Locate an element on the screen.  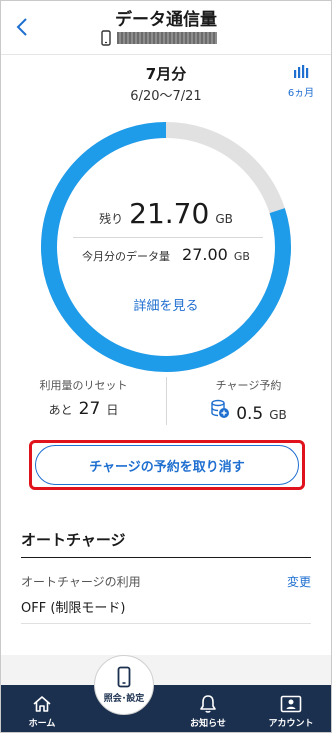
reset-prefix: あと is located at coordinates (60, 410).